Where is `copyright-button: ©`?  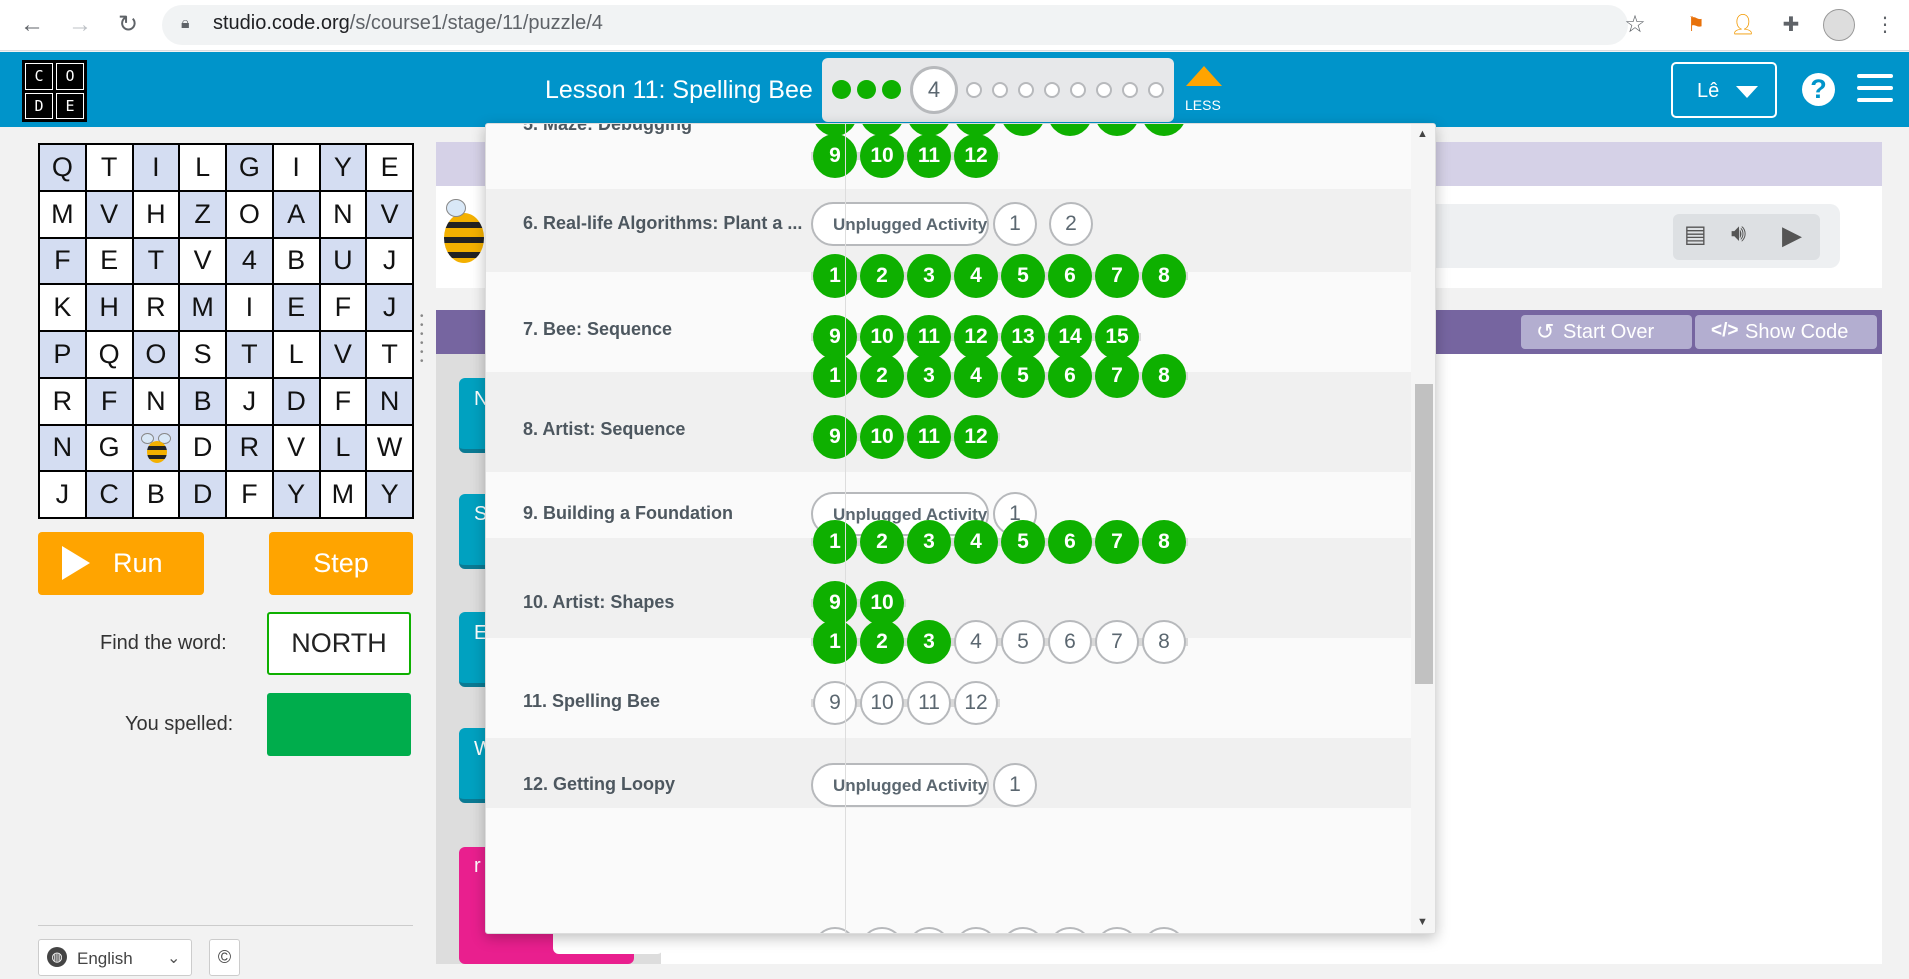 copyright-button: © is located at coordinates (224, 957).